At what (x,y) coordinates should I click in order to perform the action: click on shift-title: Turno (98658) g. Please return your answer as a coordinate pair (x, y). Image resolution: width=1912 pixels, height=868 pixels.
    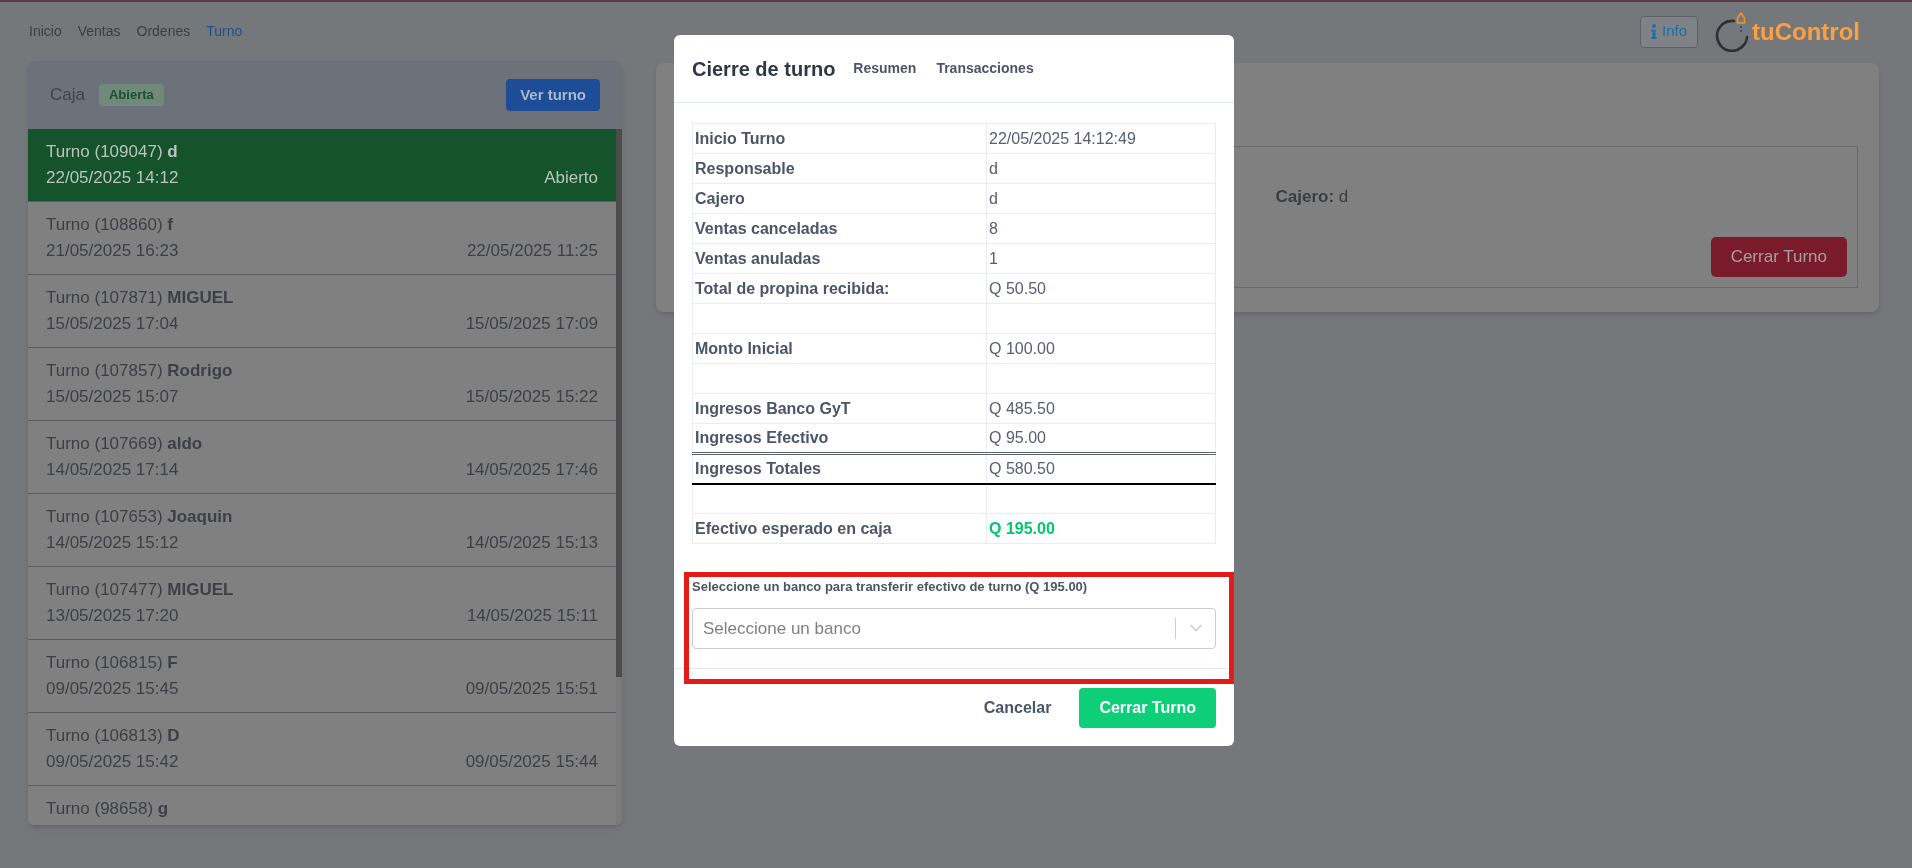
    Looking at the image, I should click on (107, 809).